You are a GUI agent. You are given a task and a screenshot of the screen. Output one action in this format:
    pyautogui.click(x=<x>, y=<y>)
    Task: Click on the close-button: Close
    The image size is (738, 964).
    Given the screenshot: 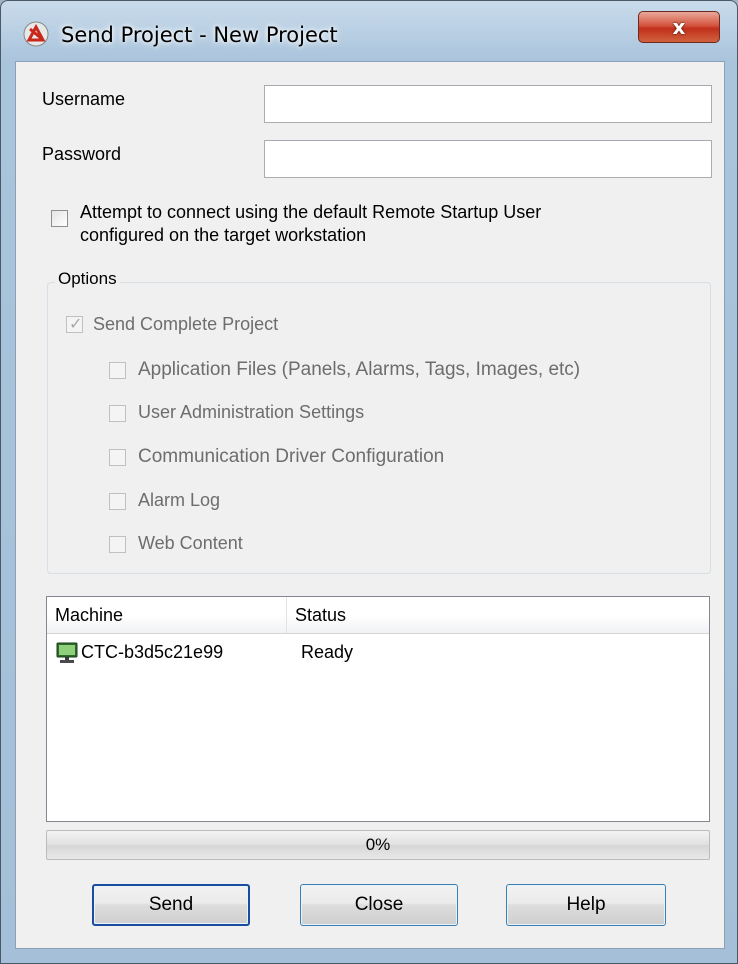 What is the action you would take?
    pyautogui.click(x=379, y=905)
    